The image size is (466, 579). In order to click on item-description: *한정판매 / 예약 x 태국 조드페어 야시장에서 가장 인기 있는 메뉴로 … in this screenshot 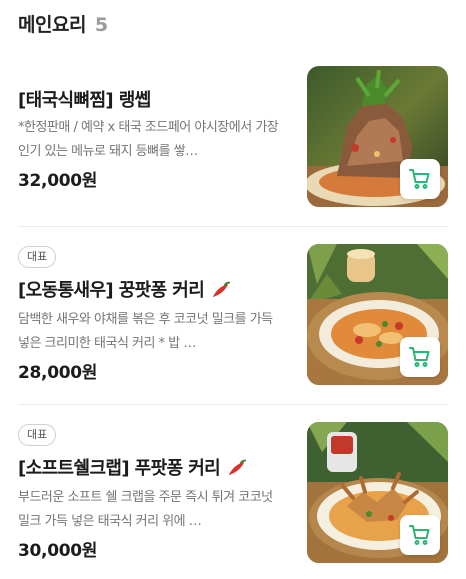, I will do `click(148, 139)`.